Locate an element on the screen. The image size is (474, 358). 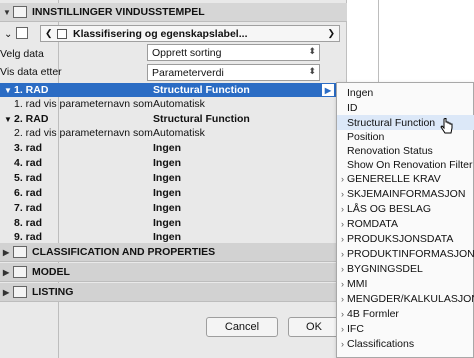
section-title: MODEL is located at coordinates (51, 272).